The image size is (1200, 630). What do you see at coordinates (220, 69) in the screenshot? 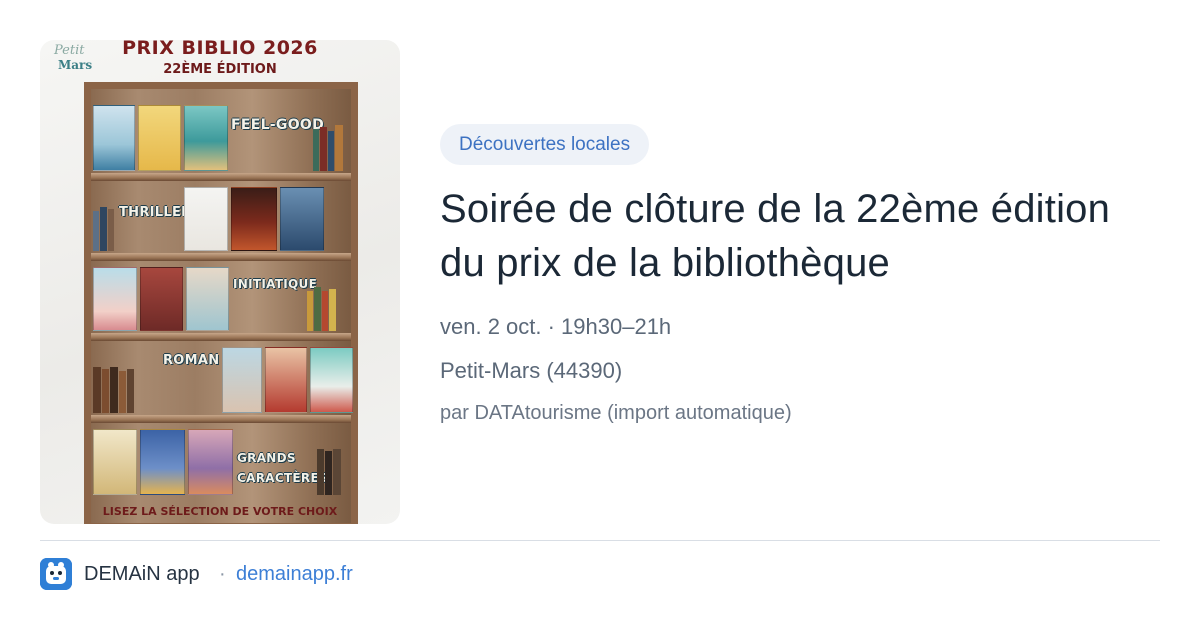
I see `poster-edition: 22ÈME ÉDITION` at bounding box center [220, 69].